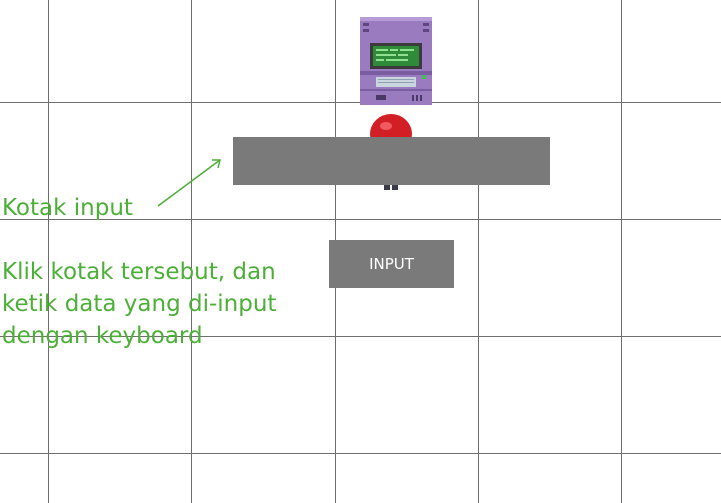  Describe the element at coordinates (102, 336) in the screenshot. I see `annotation-line: dengan keyboard` at that location.